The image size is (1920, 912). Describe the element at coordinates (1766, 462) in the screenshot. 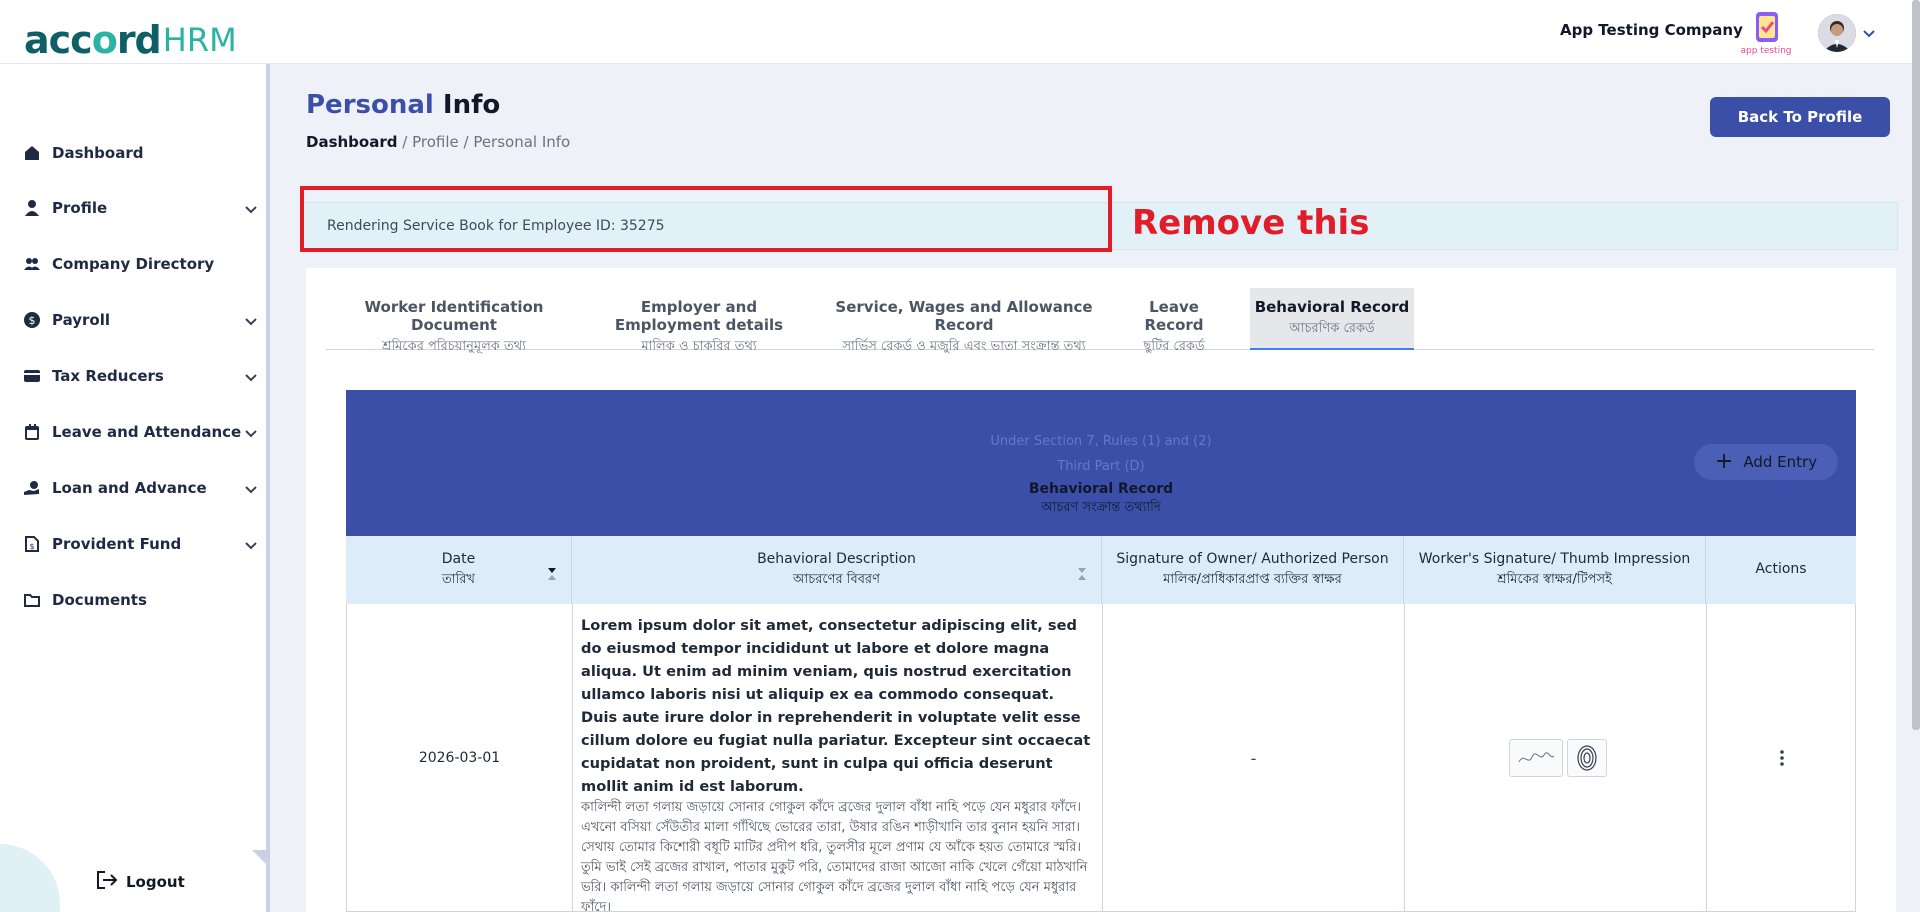

I see `add-entry-button: + Add Entry` at that location.